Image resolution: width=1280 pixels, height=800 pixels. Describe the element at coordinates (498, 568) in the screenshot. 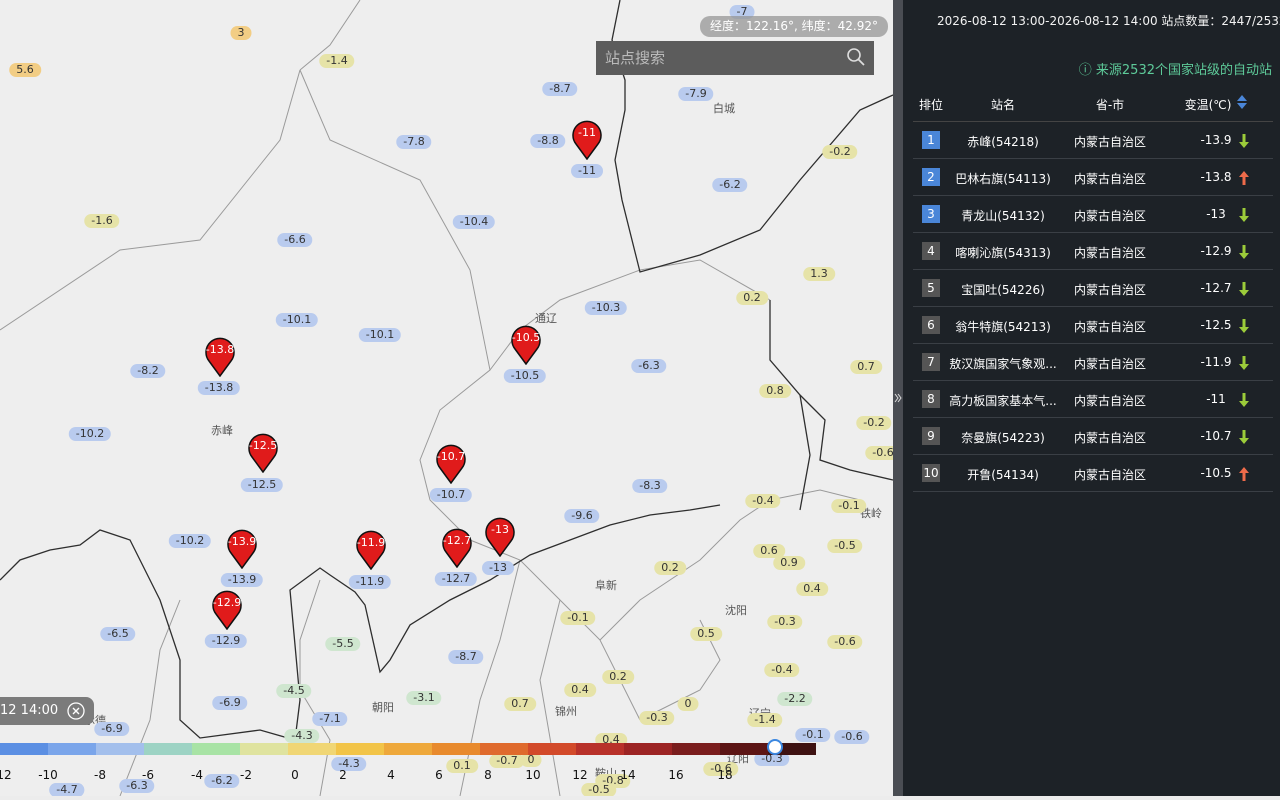

I see `station-value: -13` at that location.